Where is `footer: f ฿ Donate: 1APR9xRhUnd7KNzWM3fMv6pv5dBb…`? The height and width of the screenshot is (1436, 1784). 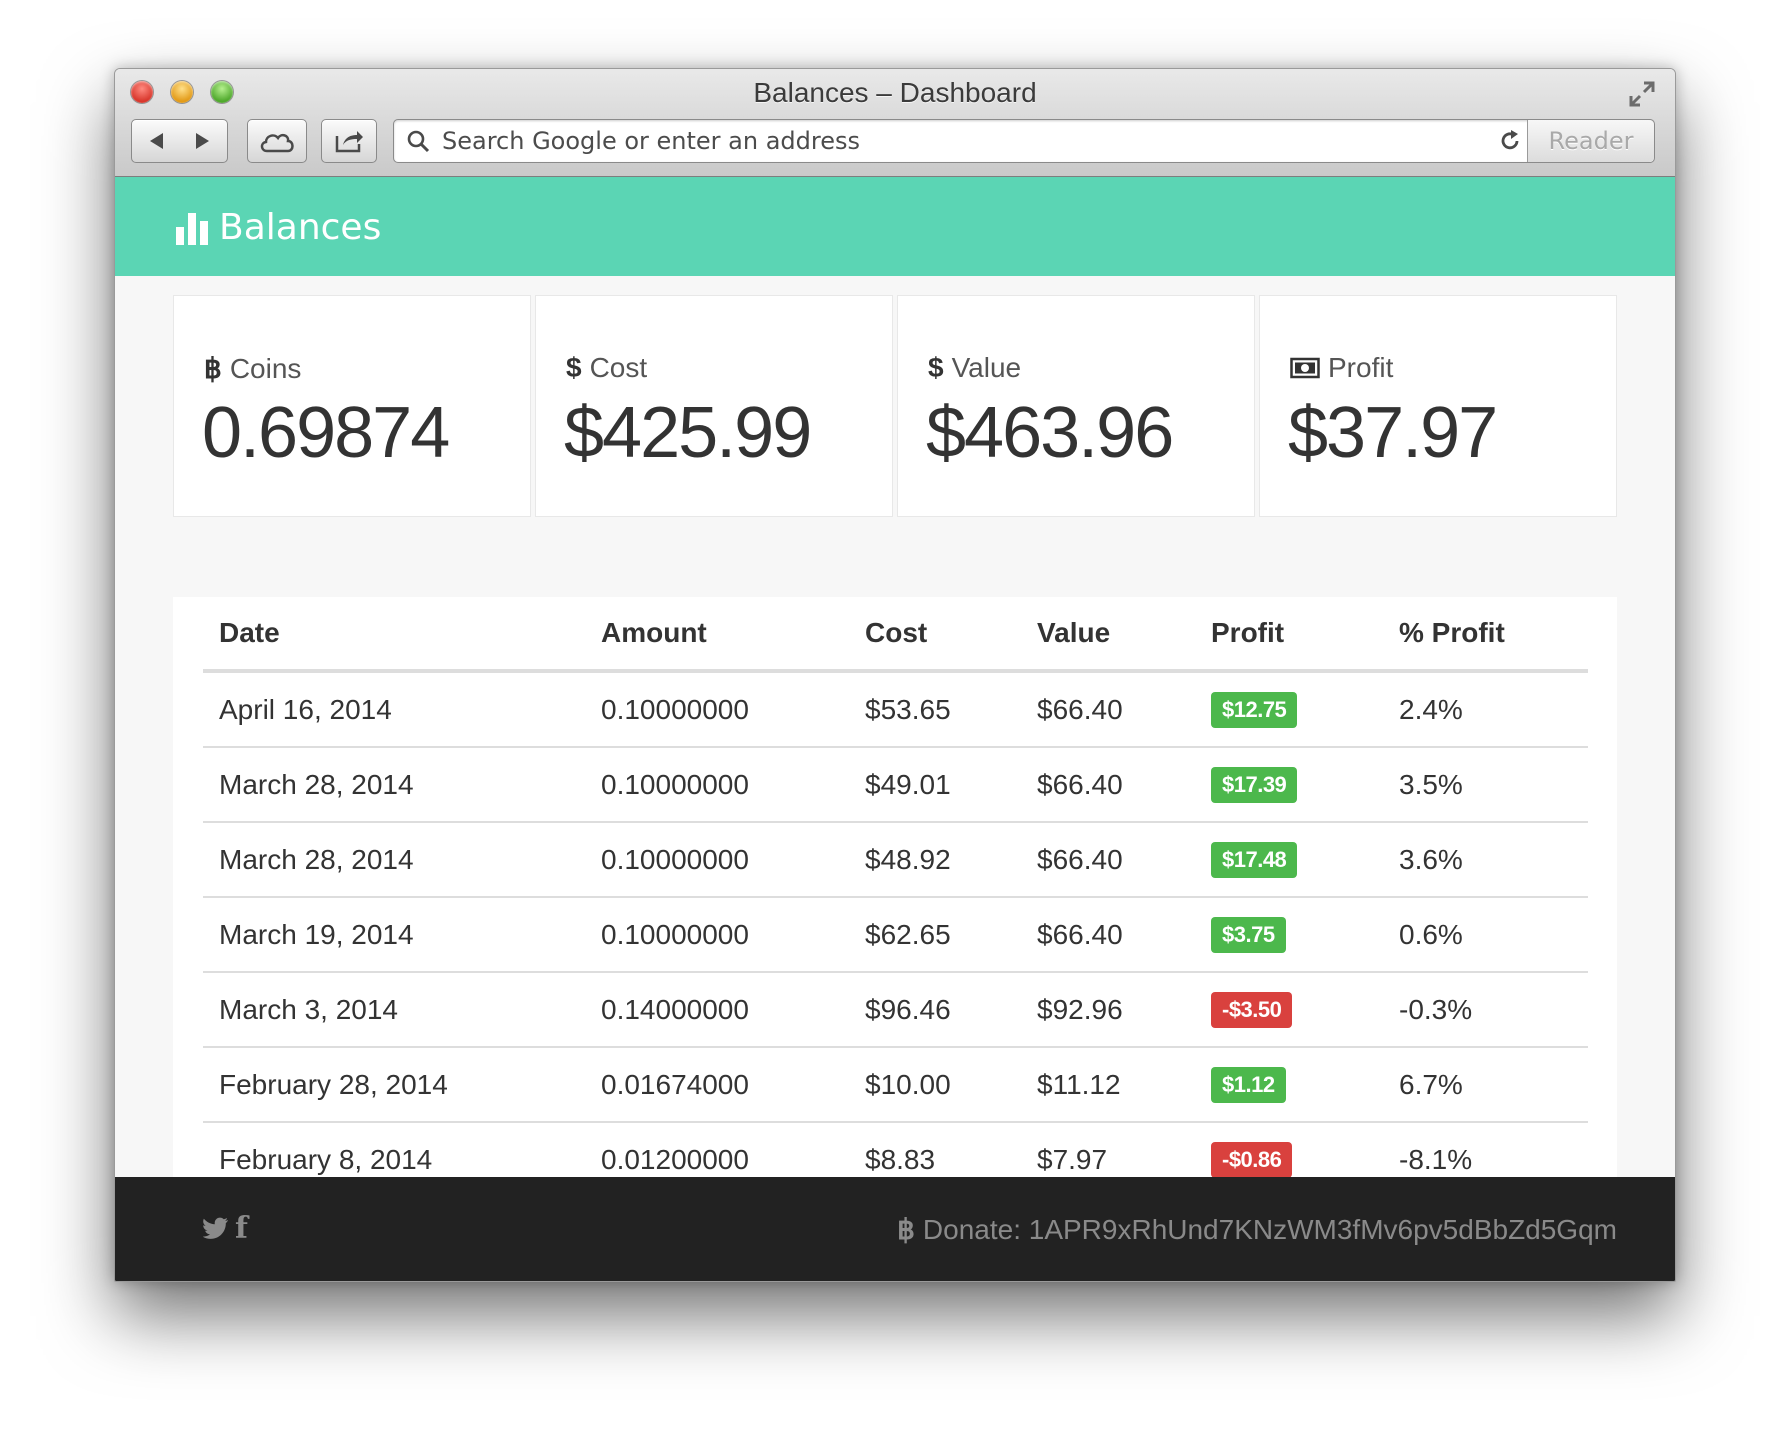
footer: f ฿ Donate: 1APR9xRhUnd7KNzWM3fMv6pv5dBb… is located at coordinates (895, 1229).